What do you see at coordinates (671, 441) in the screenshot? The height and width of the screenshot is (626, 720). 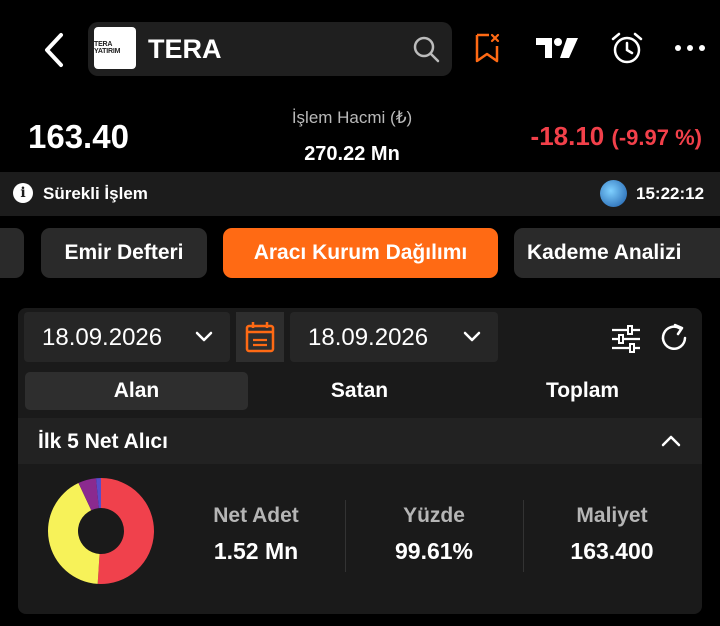 I see `chevron-up-icon` at bounding box center [671, 441].